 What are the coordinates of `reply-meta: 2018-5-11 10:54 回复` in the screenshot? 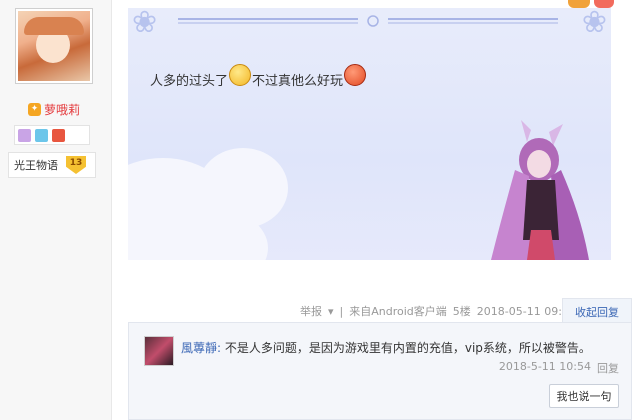 It's located at (559, 368).